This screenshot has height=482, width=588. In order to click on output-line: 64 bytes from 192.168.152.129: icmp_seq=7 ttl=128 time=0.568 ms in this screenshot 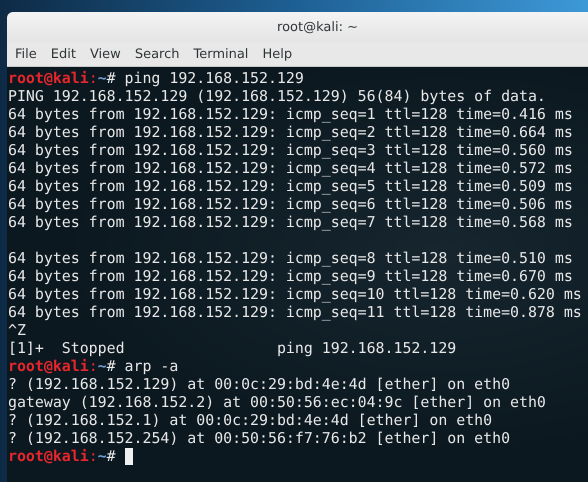, I will do `click(290, 222)`.